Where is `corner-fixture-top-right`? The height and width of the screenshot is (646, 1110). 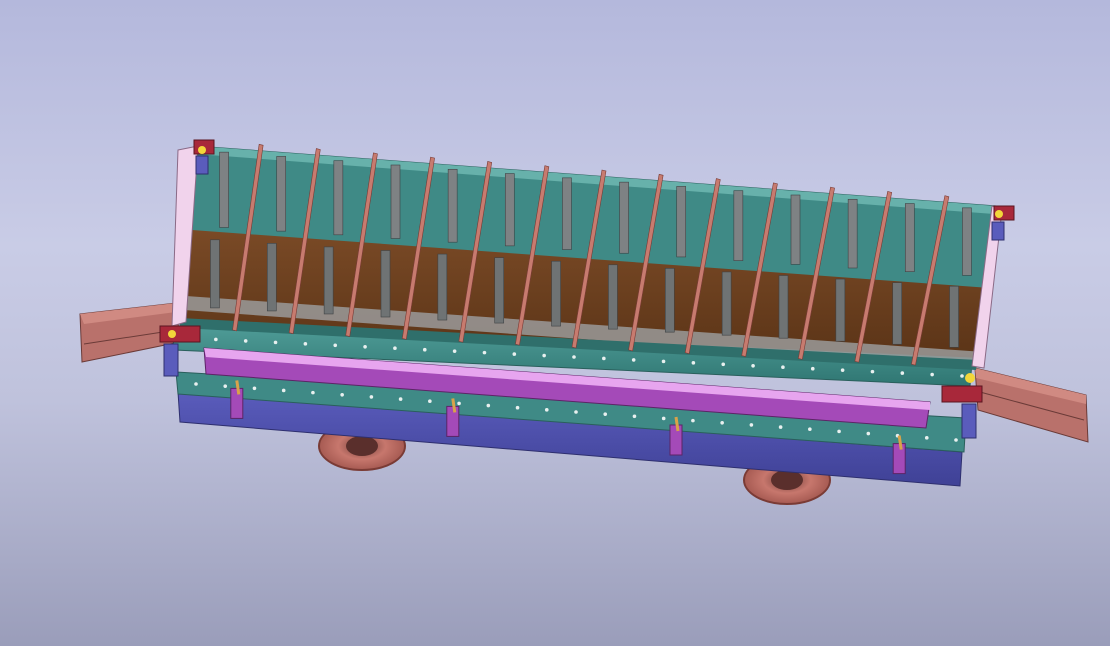
corner-fixture-top-right is located at coordinates (1003, 223).